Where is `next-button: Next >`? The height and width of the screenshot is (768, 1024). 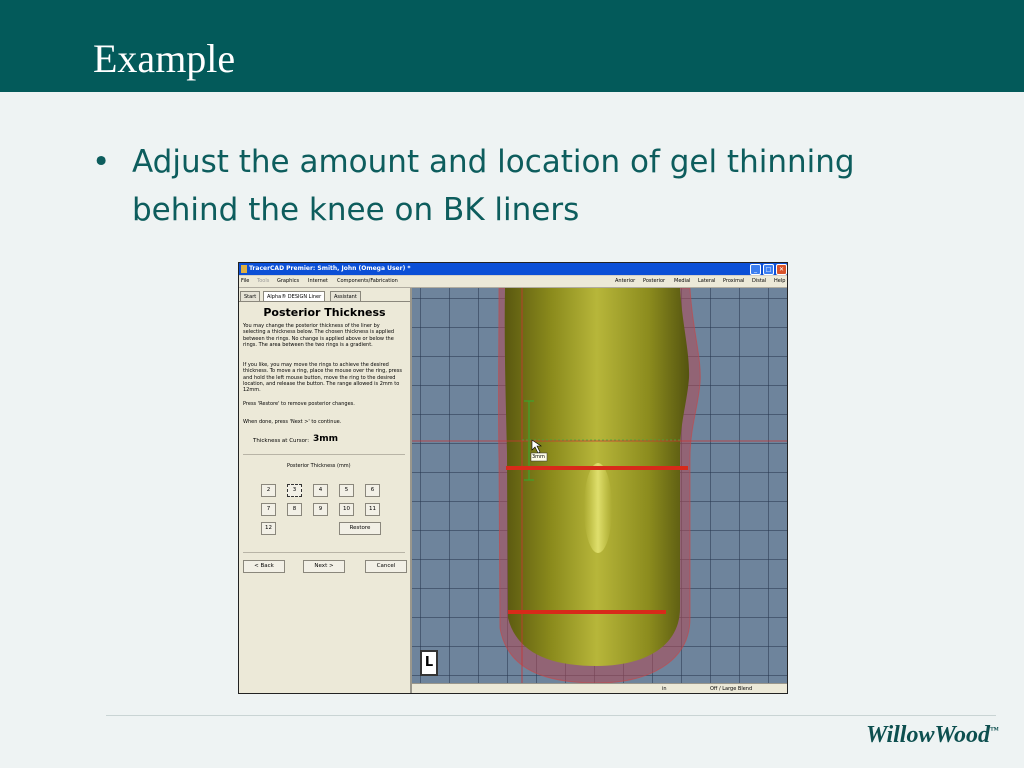
next-button: Next > is located at coordinates (324, 566).